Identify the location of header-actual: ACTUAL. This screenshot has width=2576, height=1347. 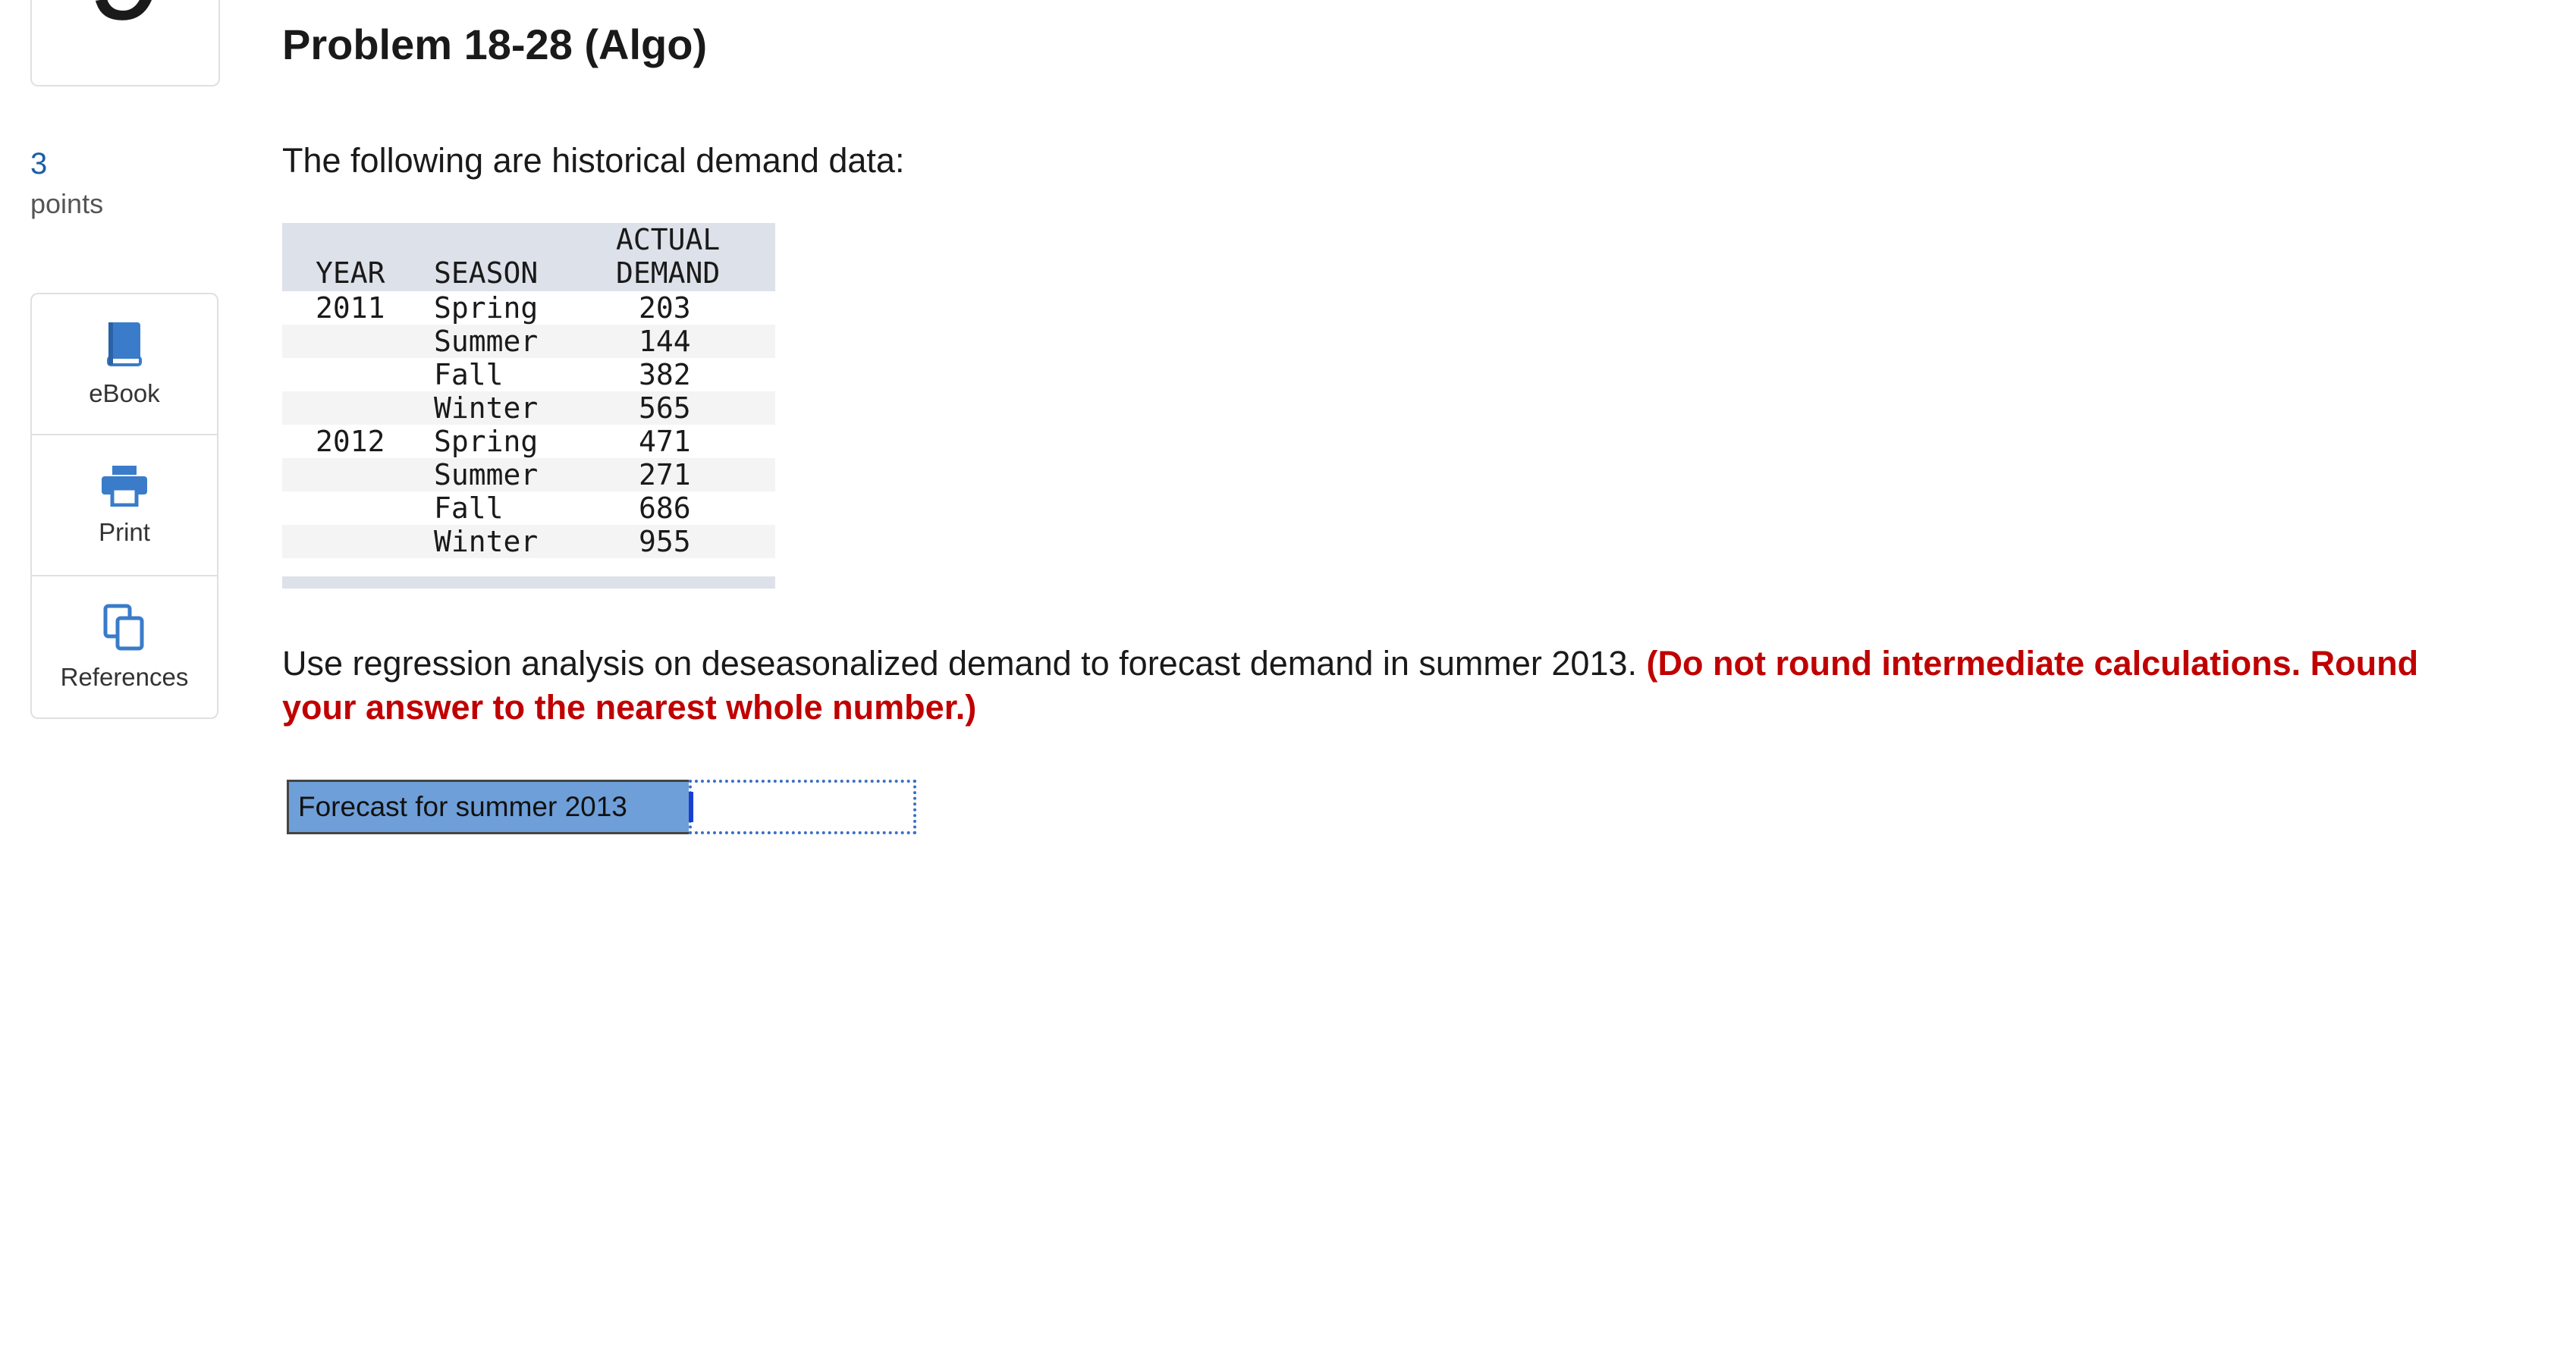
(668, 239).